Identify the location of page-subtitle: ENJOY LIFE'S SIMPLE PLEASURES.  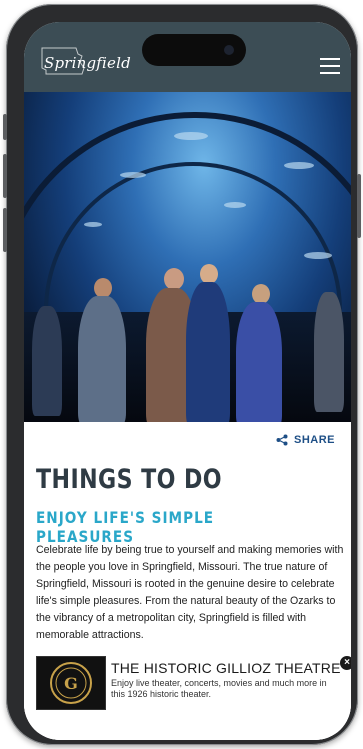
(125, 527).